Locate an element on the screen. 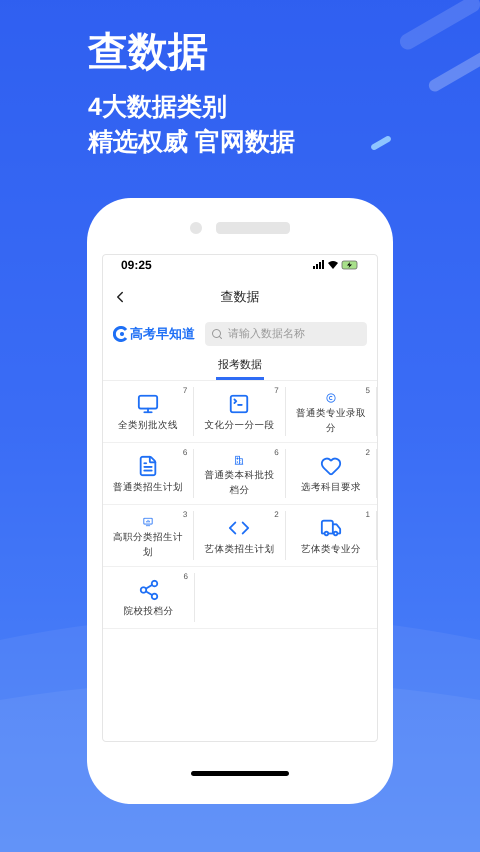 The image size is (480, 852). camera-icon is located at coordinates (196, 228).